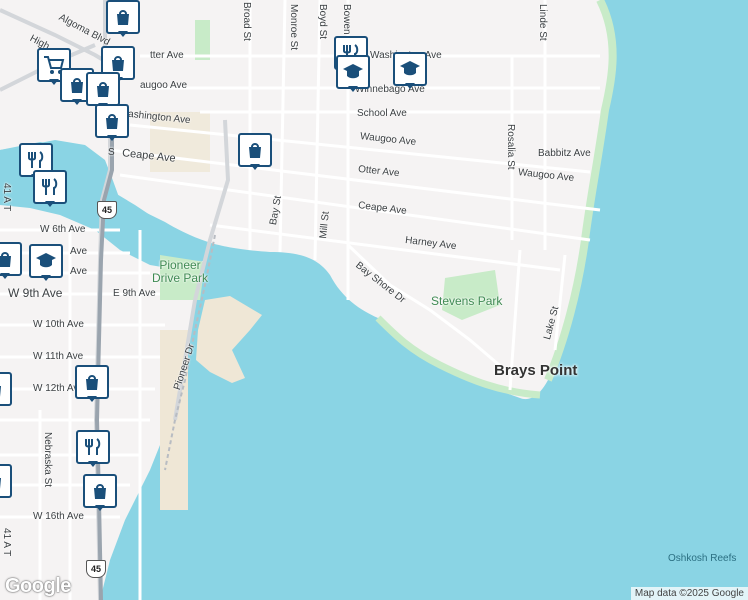 The width and height of the screenshot is (748, 600). I want to click on street-label-babbitz: Babbitz Ave, so click(564, 153).